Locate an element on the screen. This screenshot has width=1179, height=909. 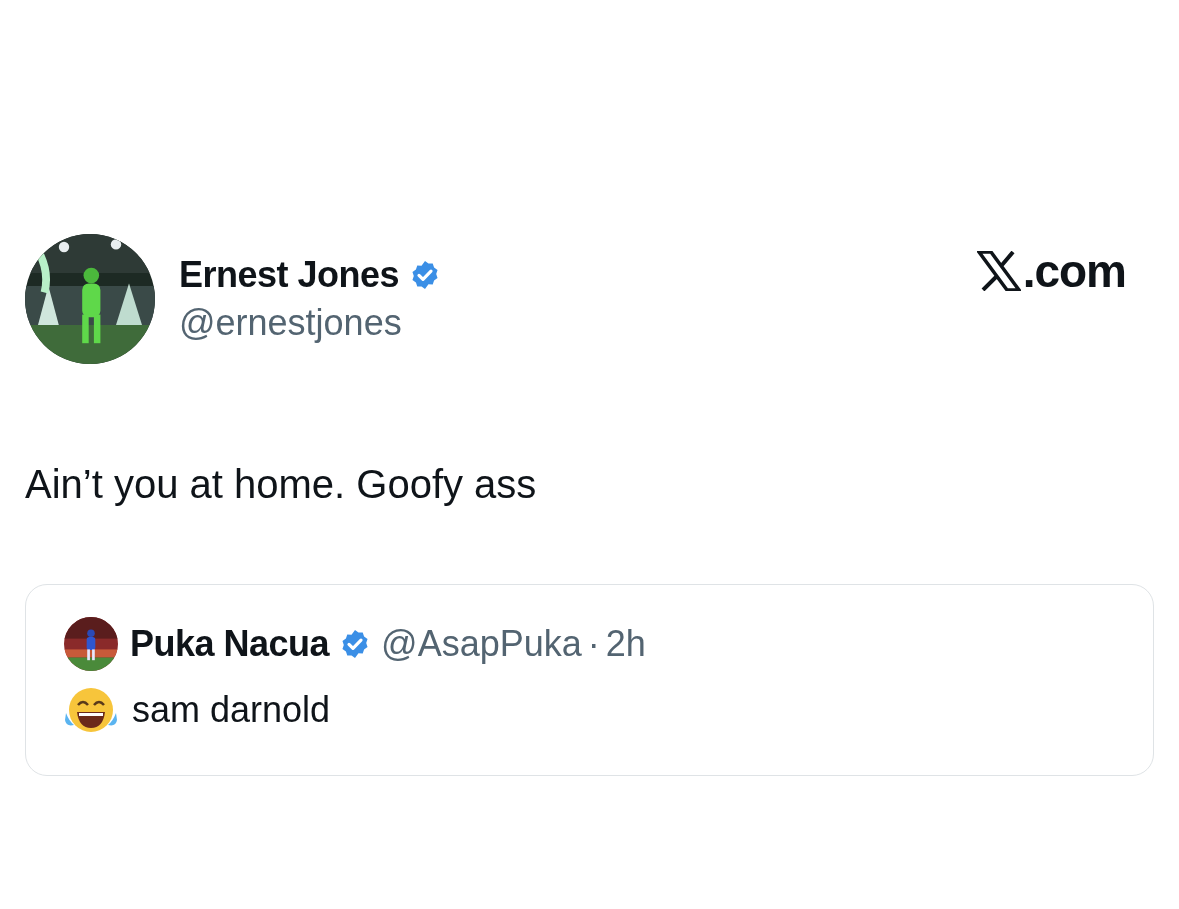
site-domain: .com is located at coordinates (1074, 271).